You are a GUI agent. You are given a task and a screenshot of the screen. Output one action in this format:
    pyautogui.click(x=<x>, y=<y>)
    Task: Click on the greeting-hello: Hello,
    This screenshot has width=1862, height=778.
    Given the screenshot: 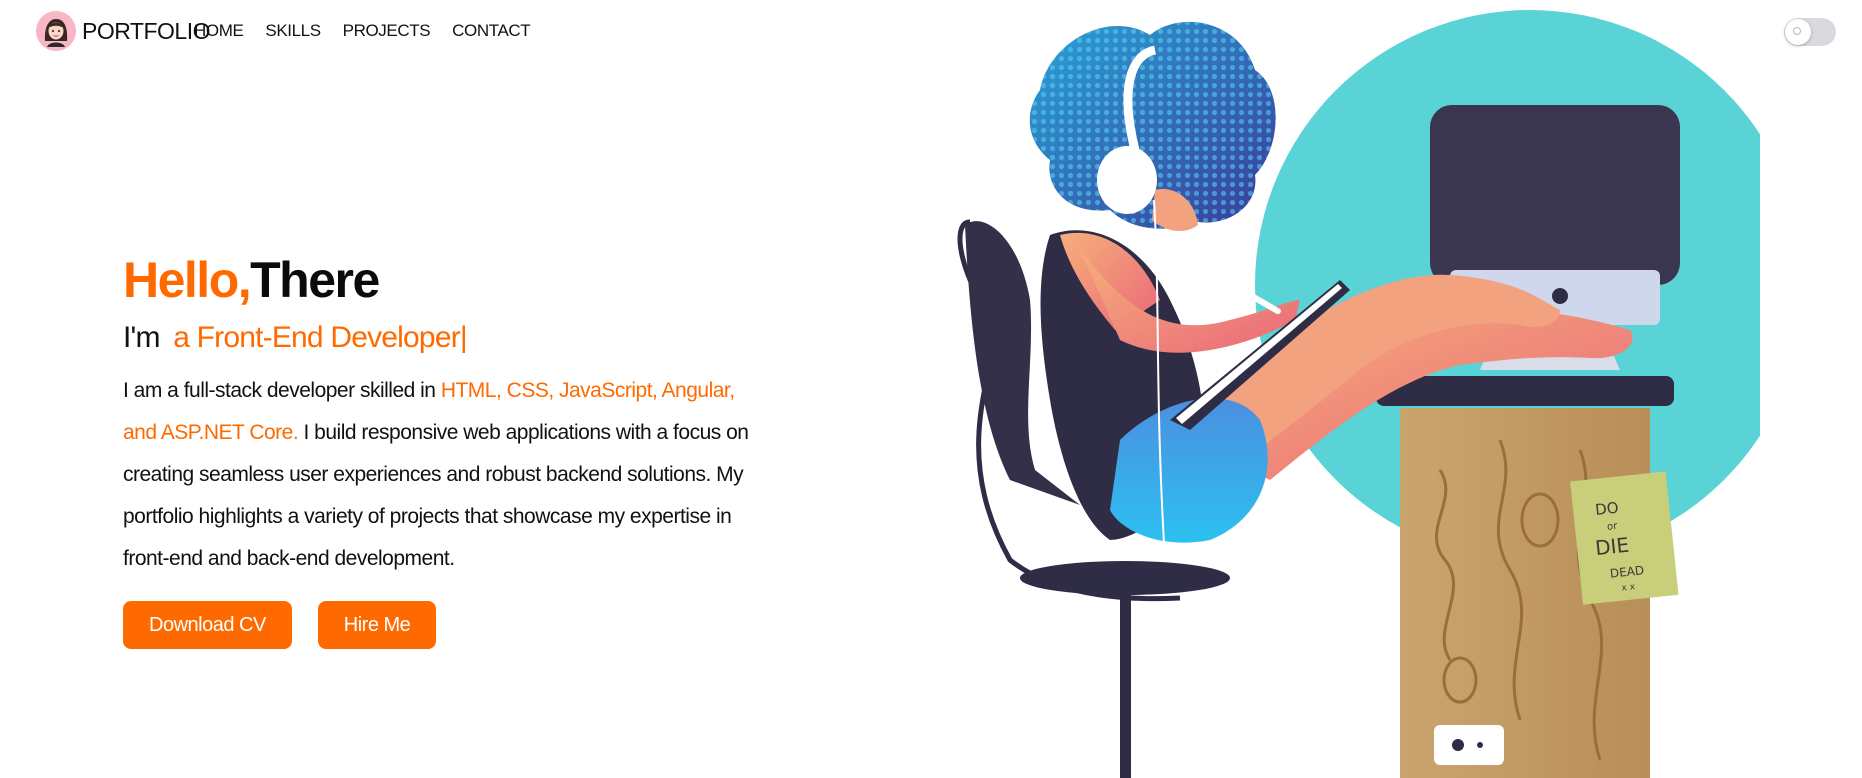 What is the action you would take?
    pyautogui.click(x=187, y=280)
    